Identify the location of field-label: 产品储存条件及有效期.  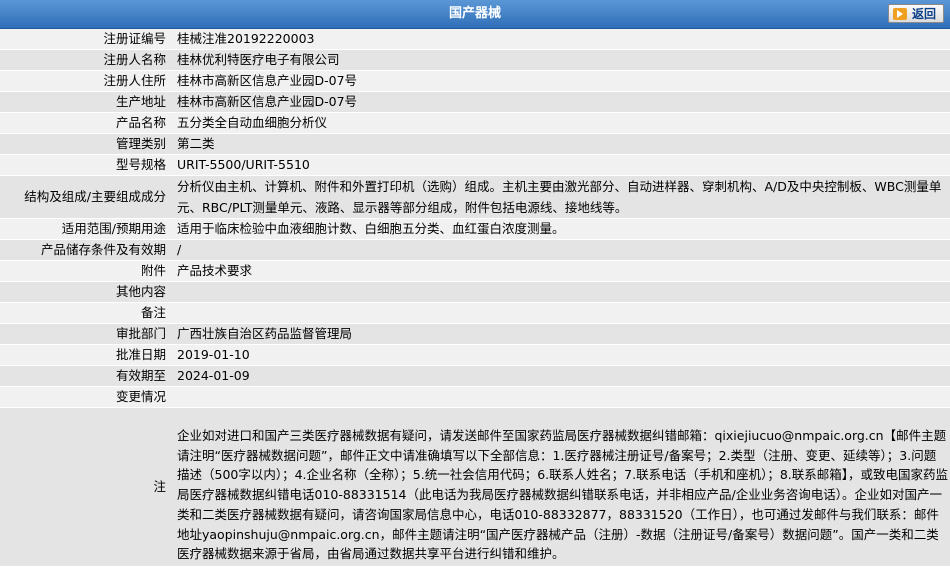
(85, 250).